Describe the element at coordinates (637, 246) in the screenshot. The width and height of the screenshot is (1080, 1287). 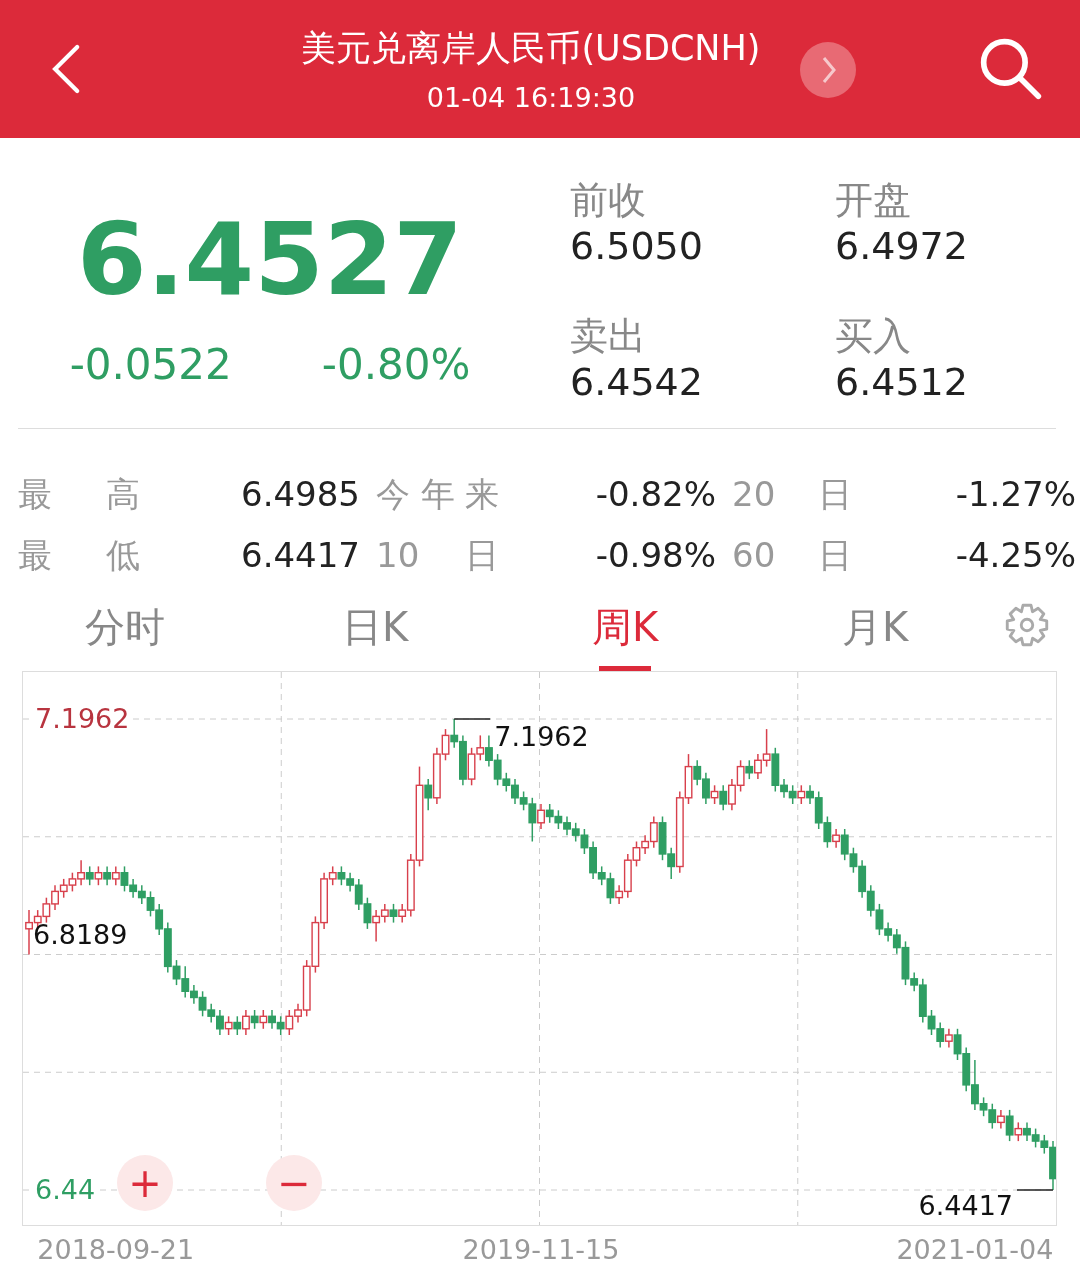
I see `field-value: 6.5050` at that location.